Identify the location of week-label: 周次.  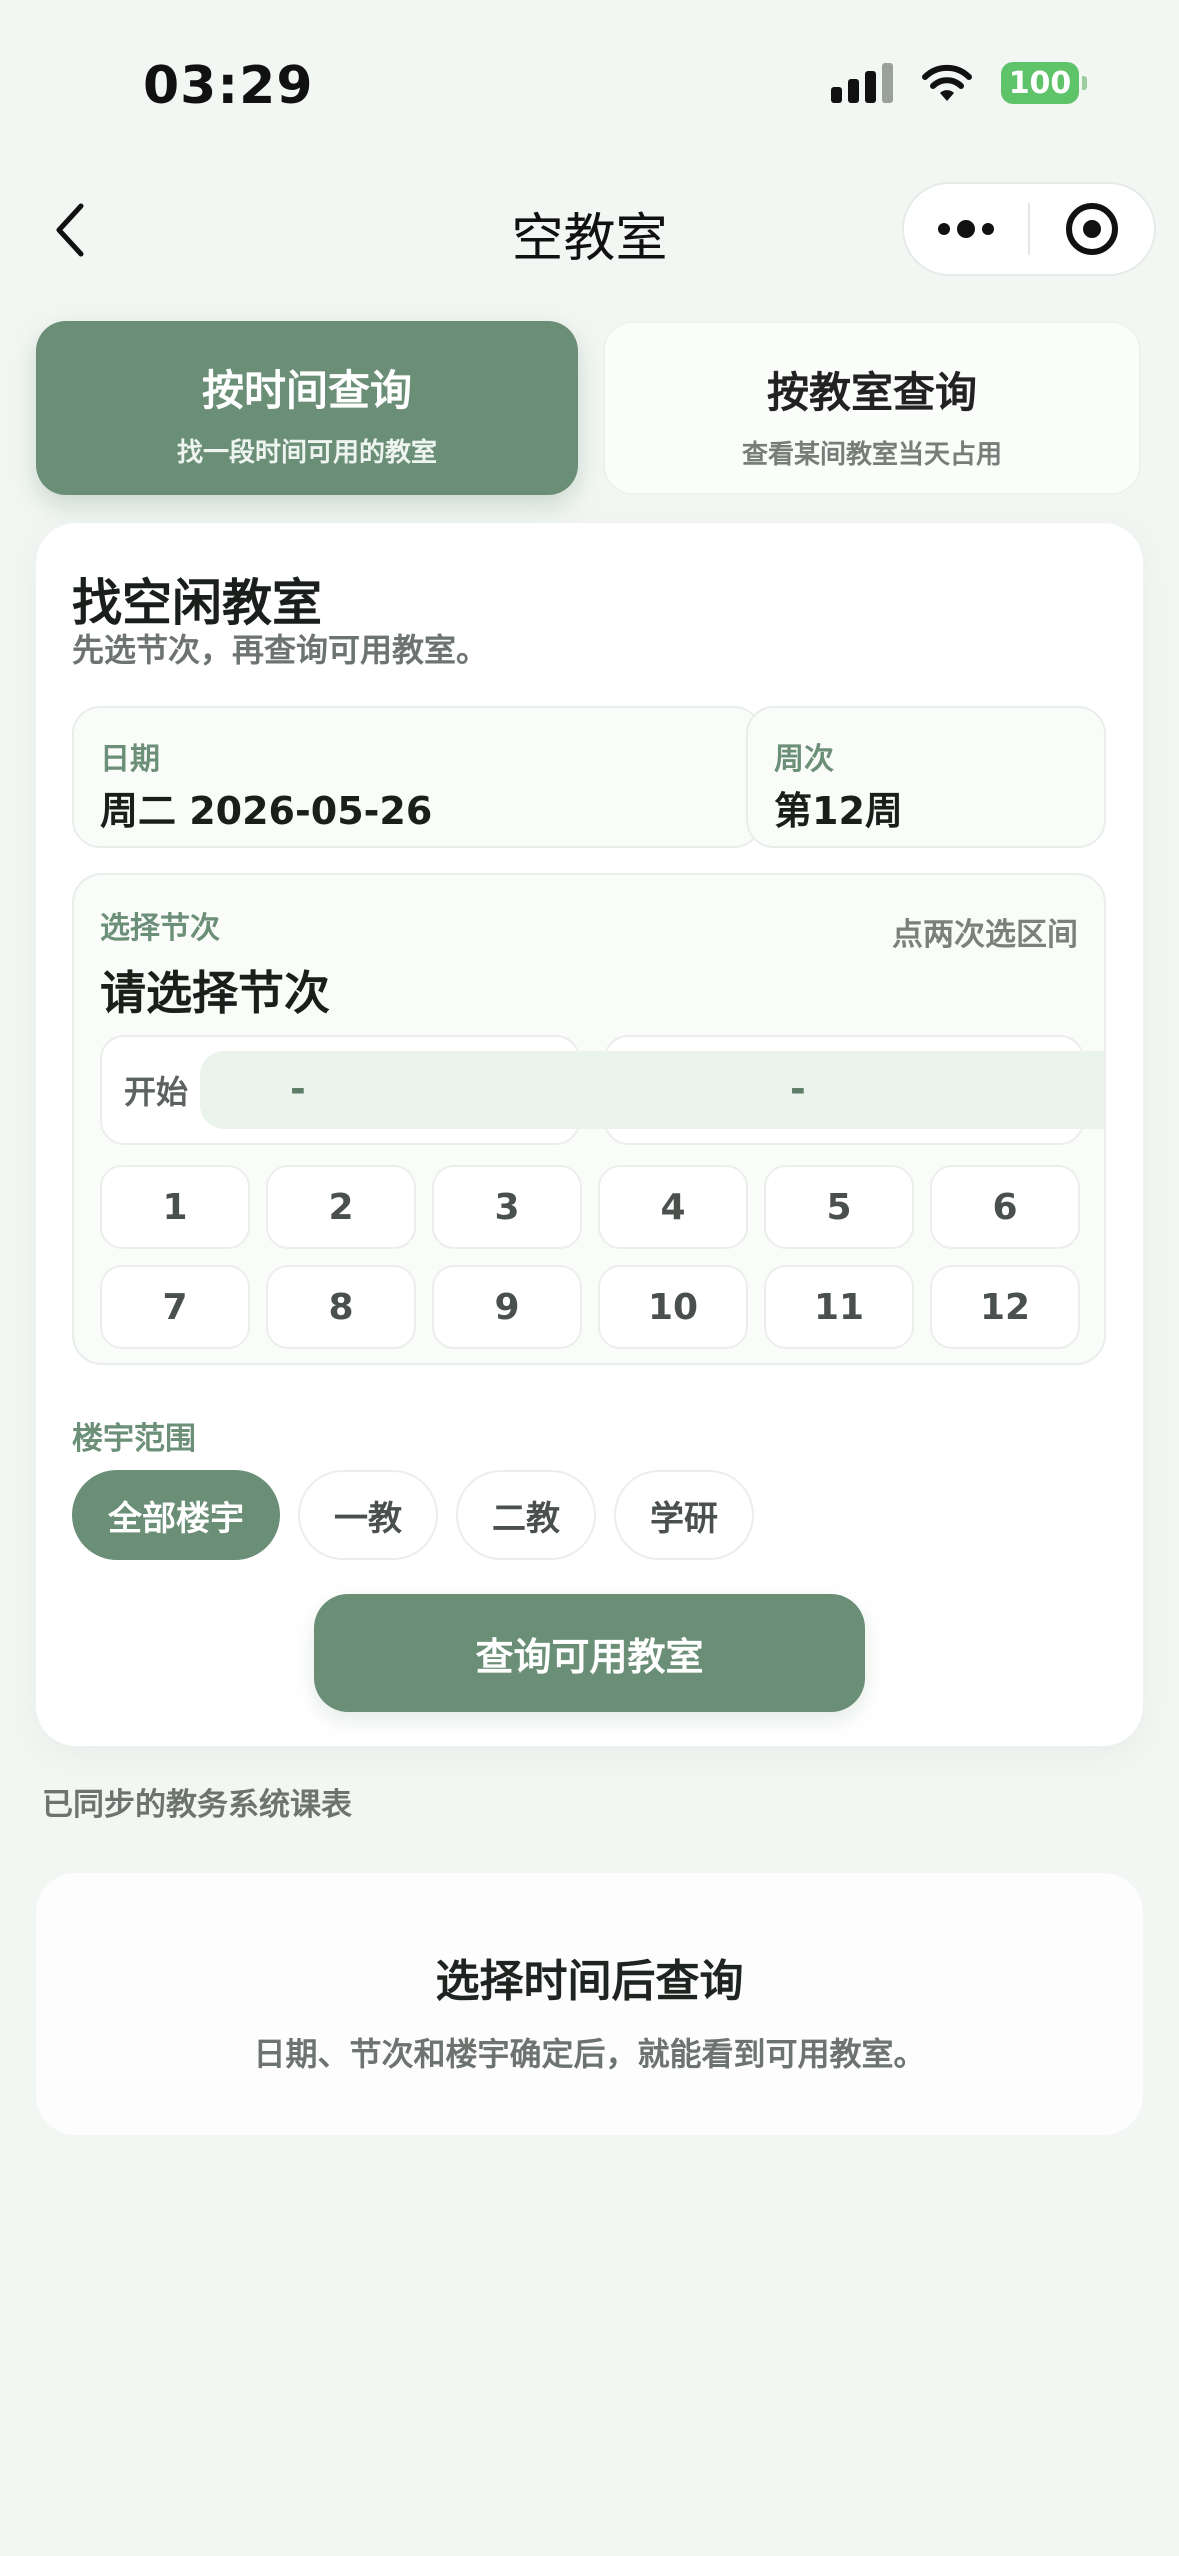
(804, 759).